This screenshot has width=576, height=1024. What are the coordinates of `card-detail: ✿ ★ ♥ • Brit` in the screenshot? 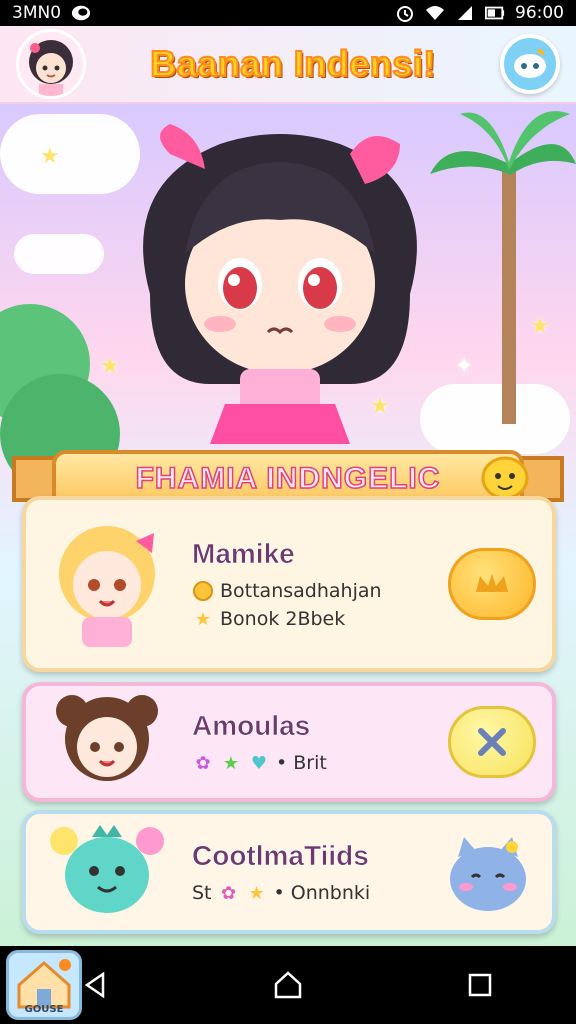 It's located at (320, 763).